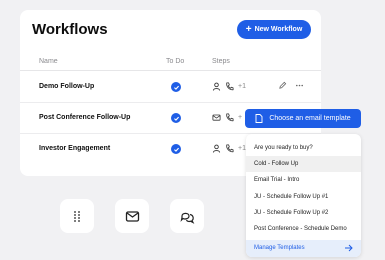  What do you see at coordinates (303, 148) in the screenshot?
I see `template-option: Are you ready to buy?` at bounding box center [303, 148].